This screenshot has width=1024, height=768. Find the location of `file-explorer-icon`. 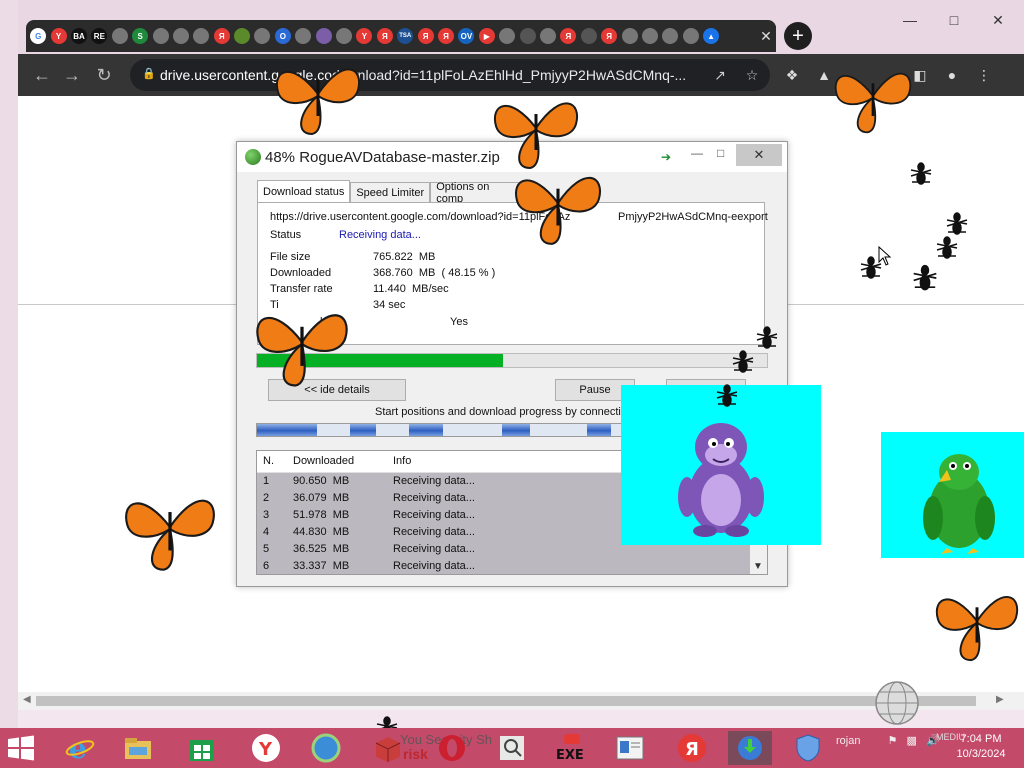

file-explorer-icon is located at coordinates (138, 748).